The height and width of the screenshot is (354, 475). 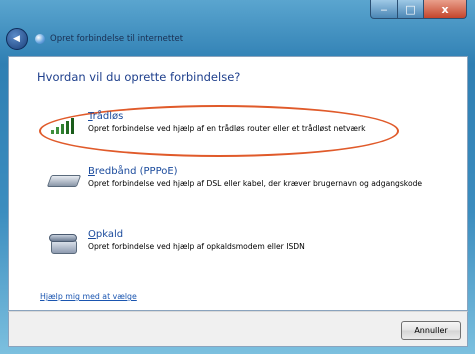 I want to click on cancel-button: Annuller, so click(x=431, y=330).